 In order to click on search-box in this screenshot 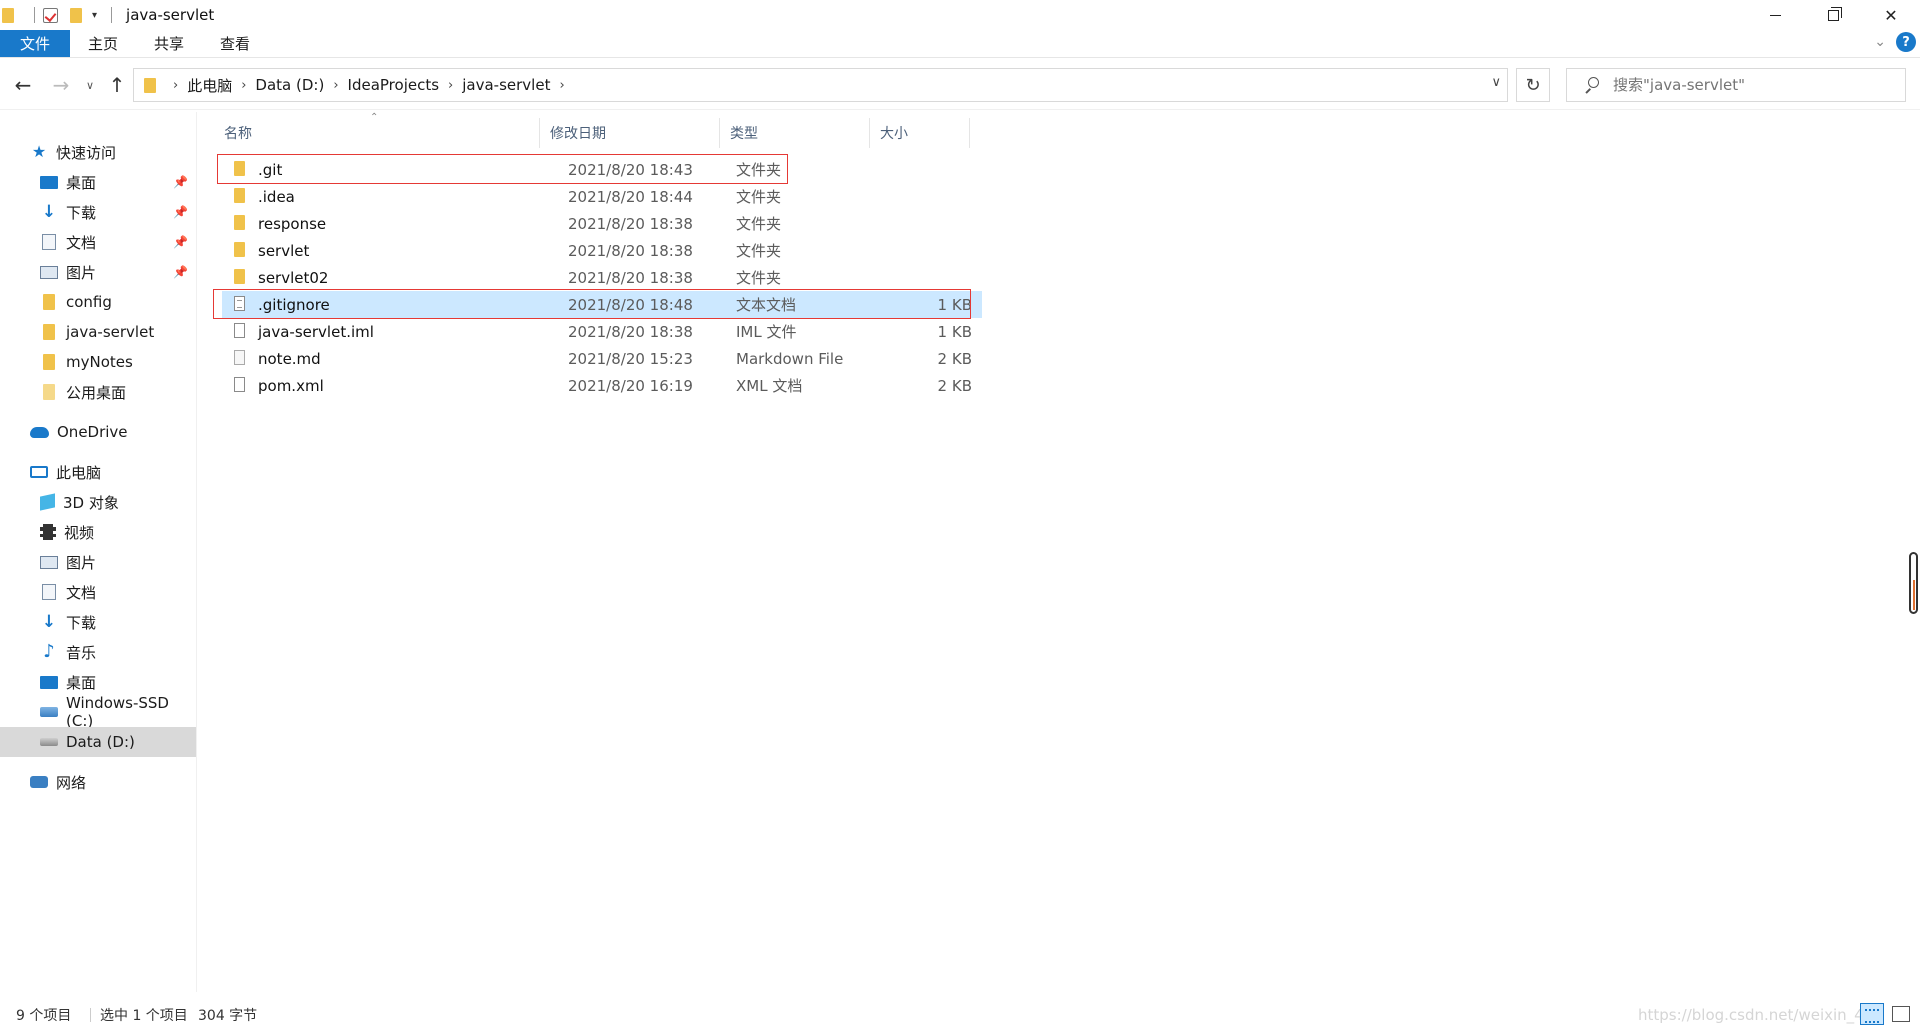, I will do `click(1736, 85)`.